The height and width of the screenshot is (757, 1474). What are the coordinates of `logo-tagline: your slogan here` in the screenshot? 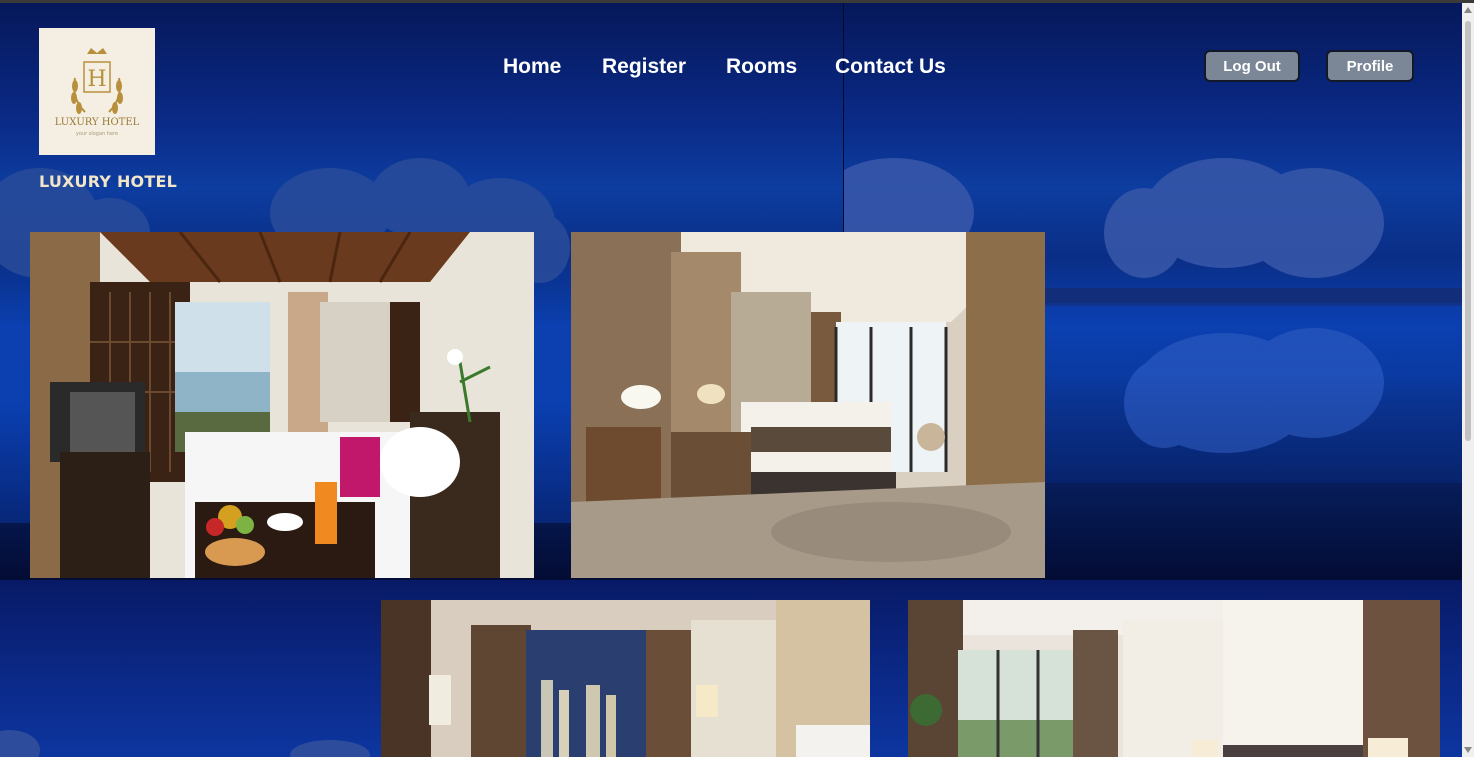 It's located at (97, 134).